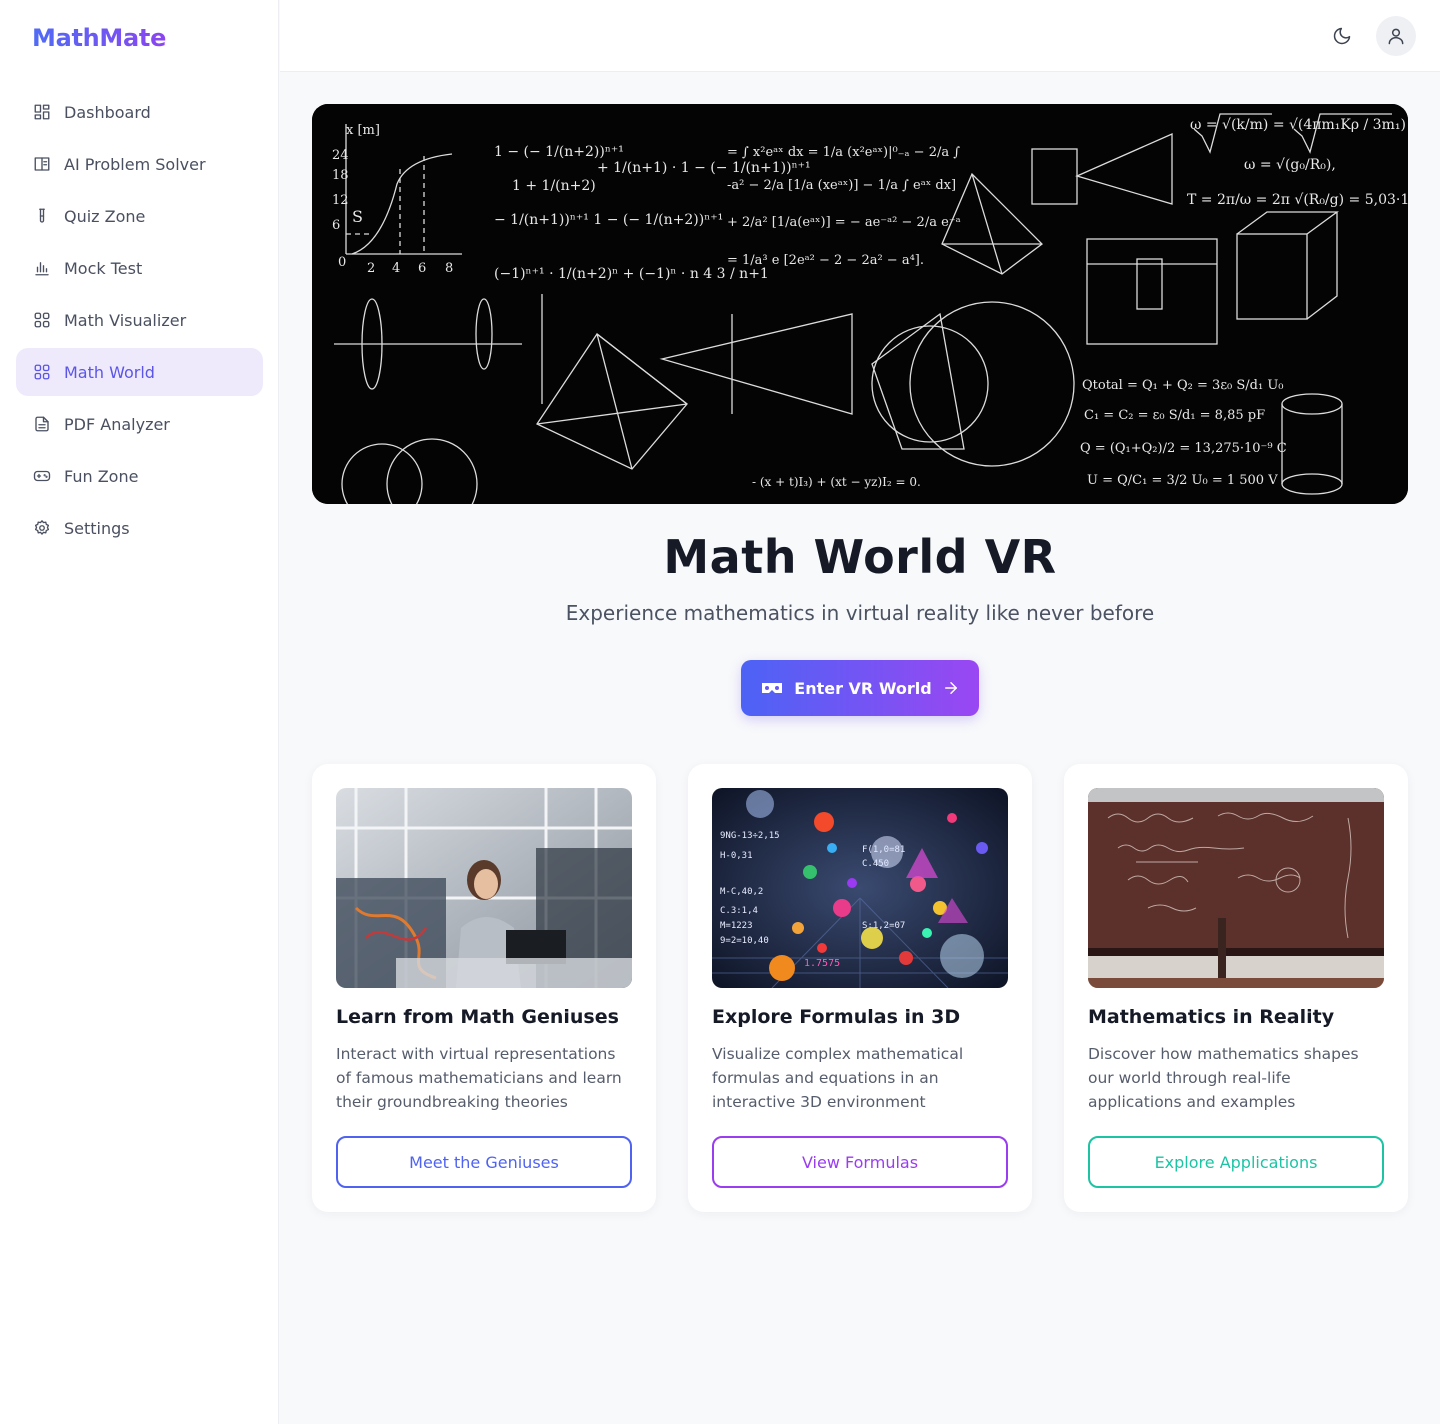  Describe the element at coordinates (1183, 385) in the screenshot. I see `svg-text: Qtotal = Q₁ + Q₂ = 3ε₀ S/d₁ U₀` at that location.